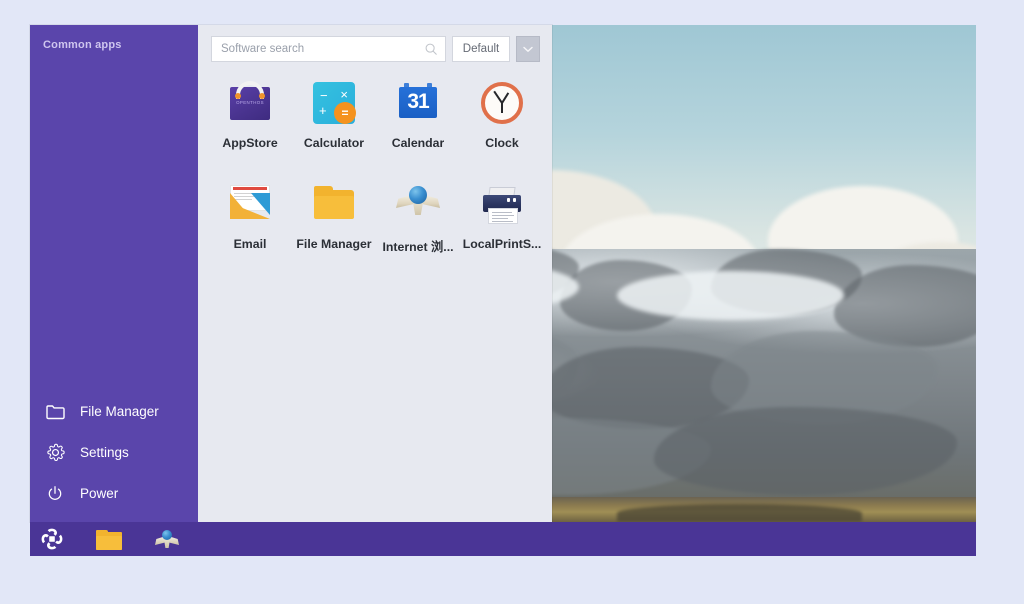  I want to click on app-tile-email: Email, so click(250, 217).